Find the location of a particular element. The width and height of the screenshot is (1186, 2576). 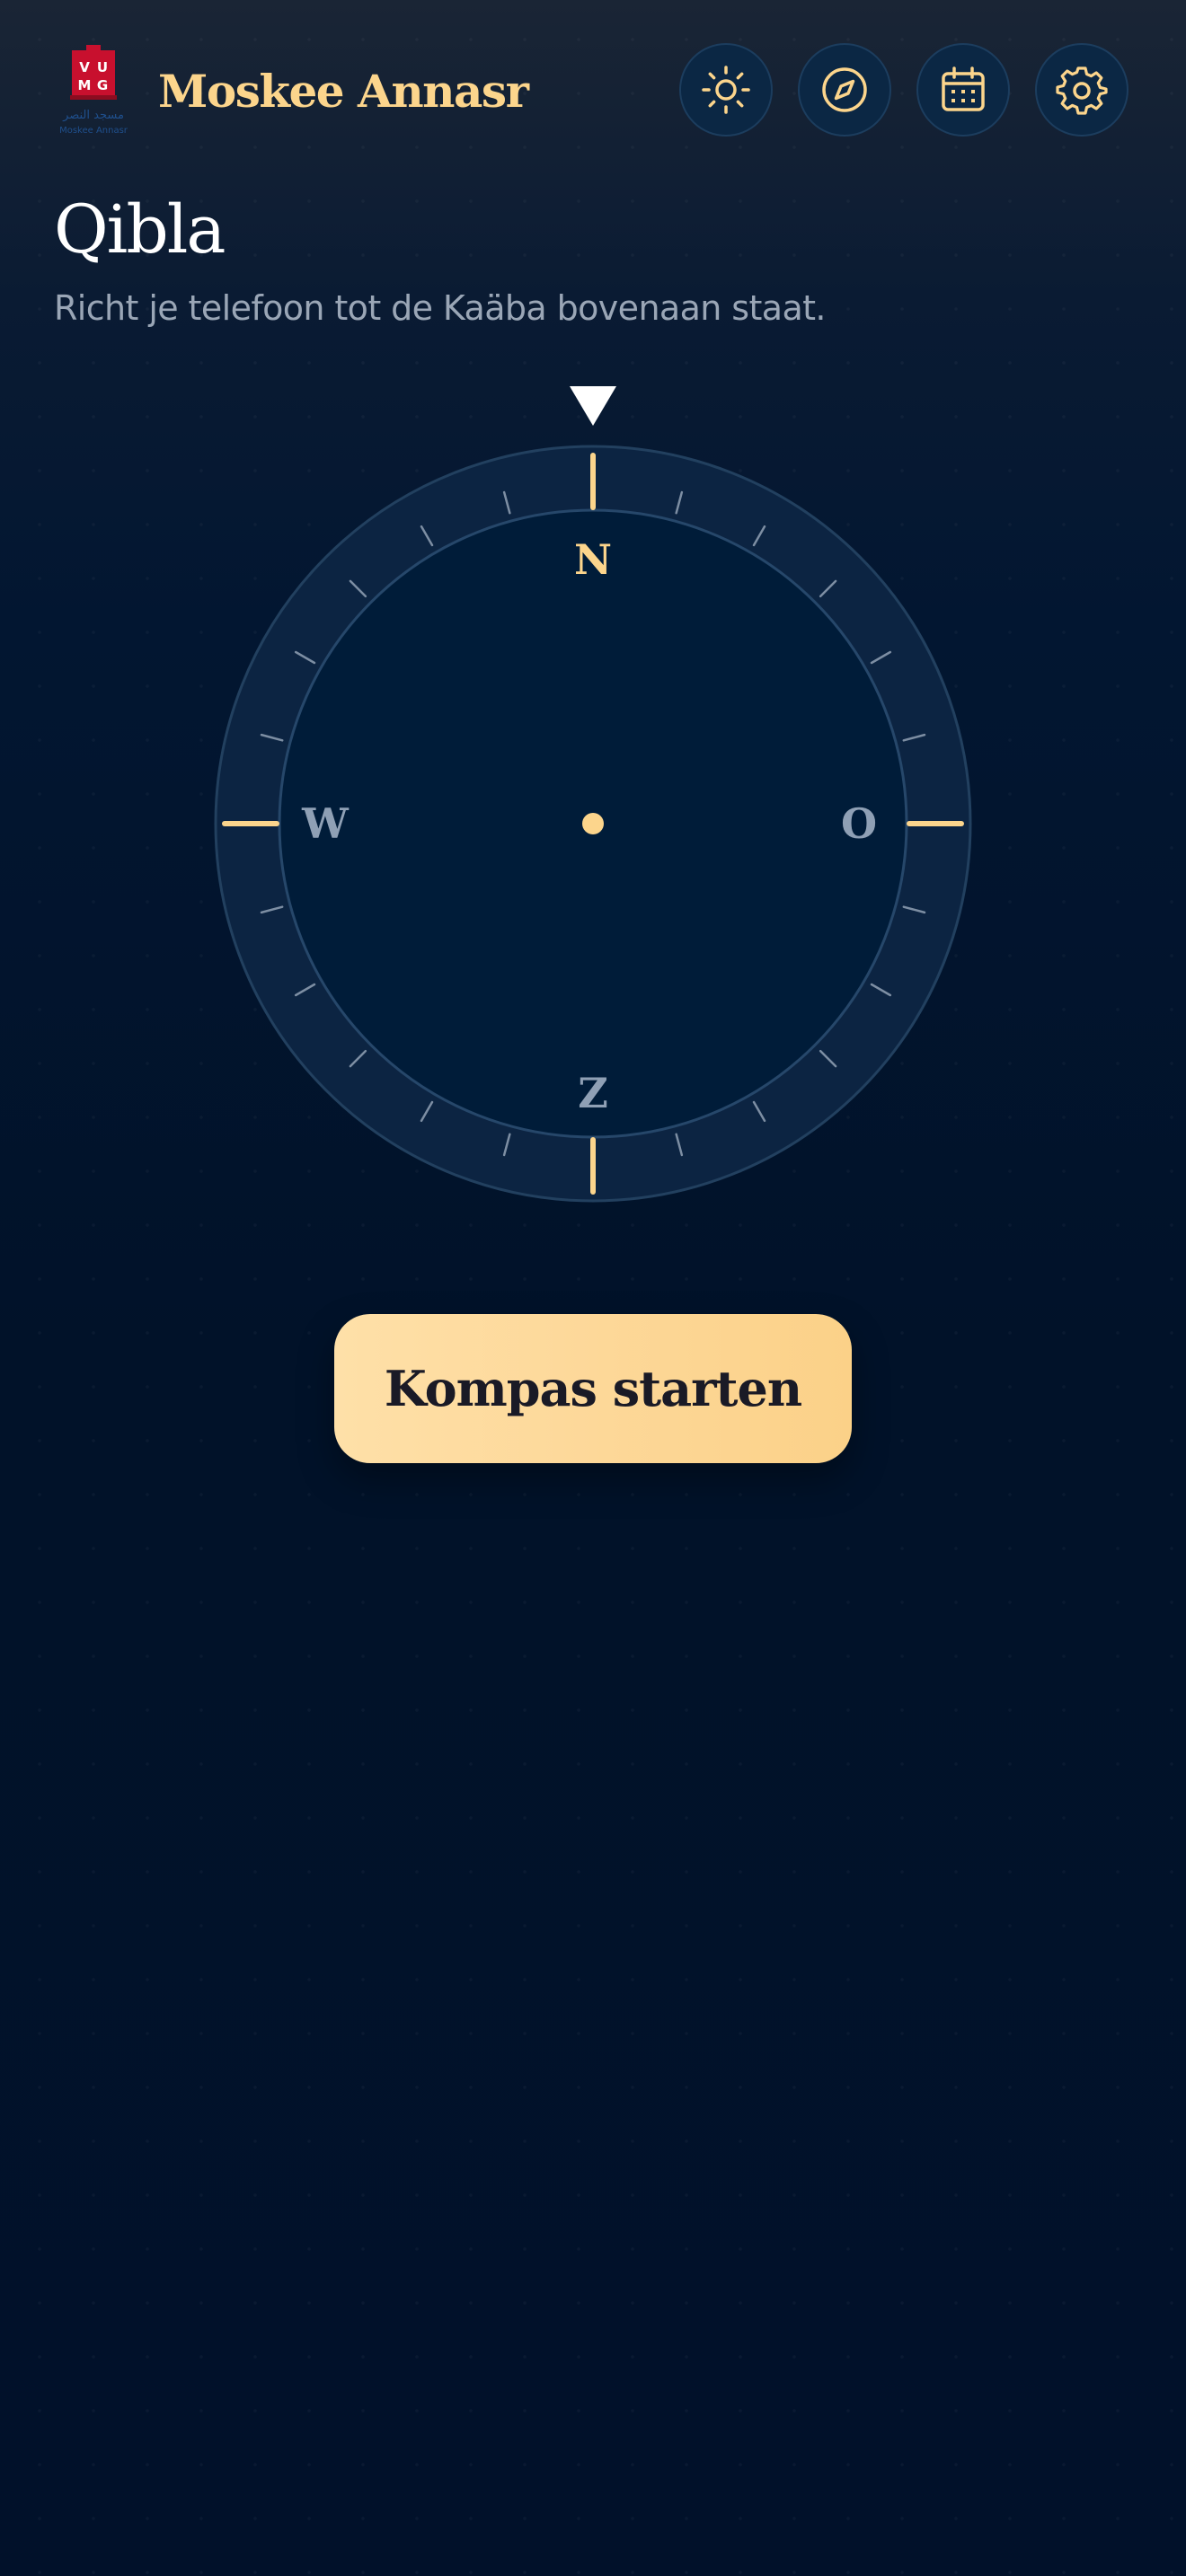

compass-center-dot is located at coordinates (593, 823).